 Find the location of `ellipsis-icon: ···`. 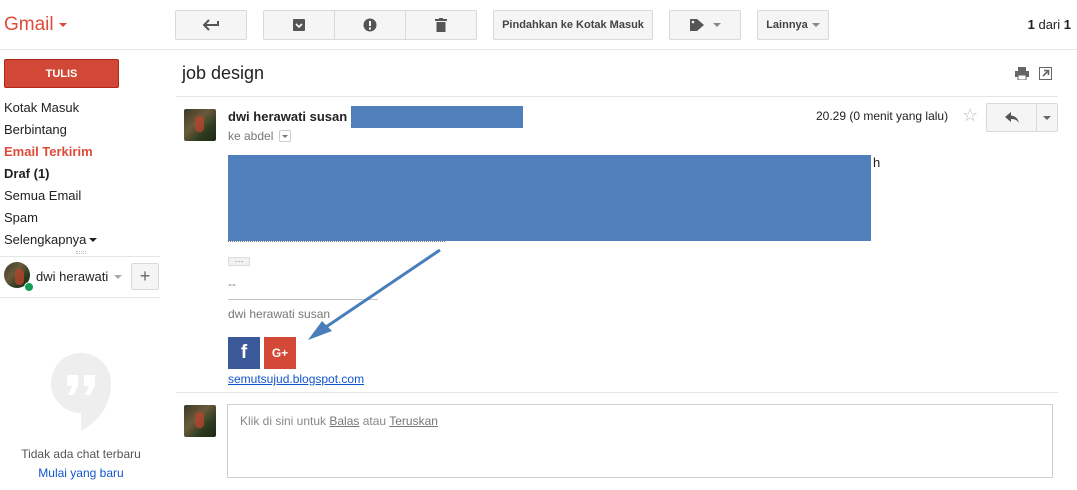

ellipsis-icon: ··· is located at coordinates (239, 261).